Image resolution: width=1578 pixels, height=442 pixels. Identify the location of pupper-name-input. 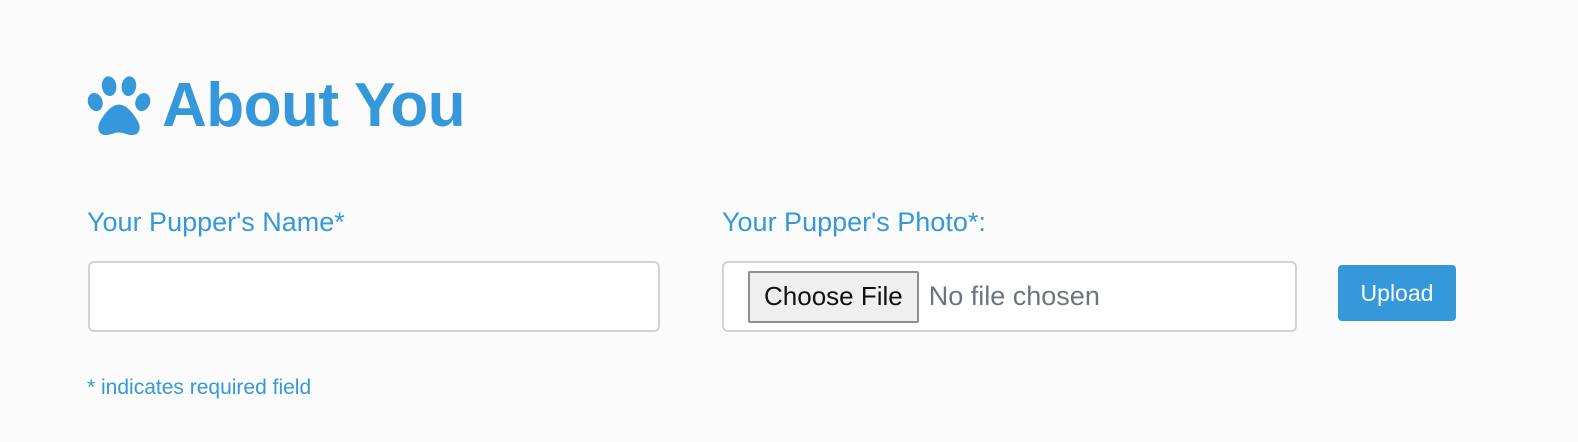
(374, 296).